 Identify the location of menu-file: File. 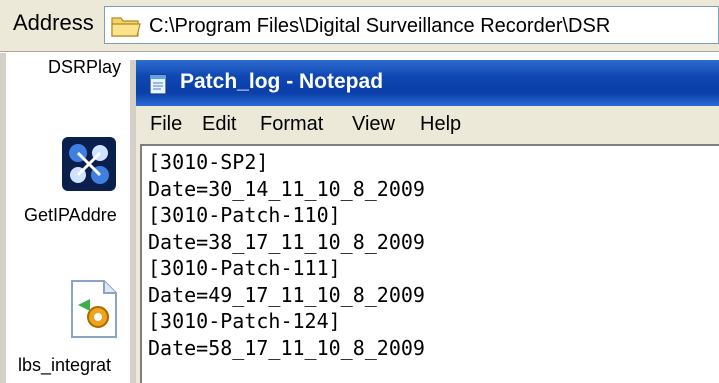
(166, 124).